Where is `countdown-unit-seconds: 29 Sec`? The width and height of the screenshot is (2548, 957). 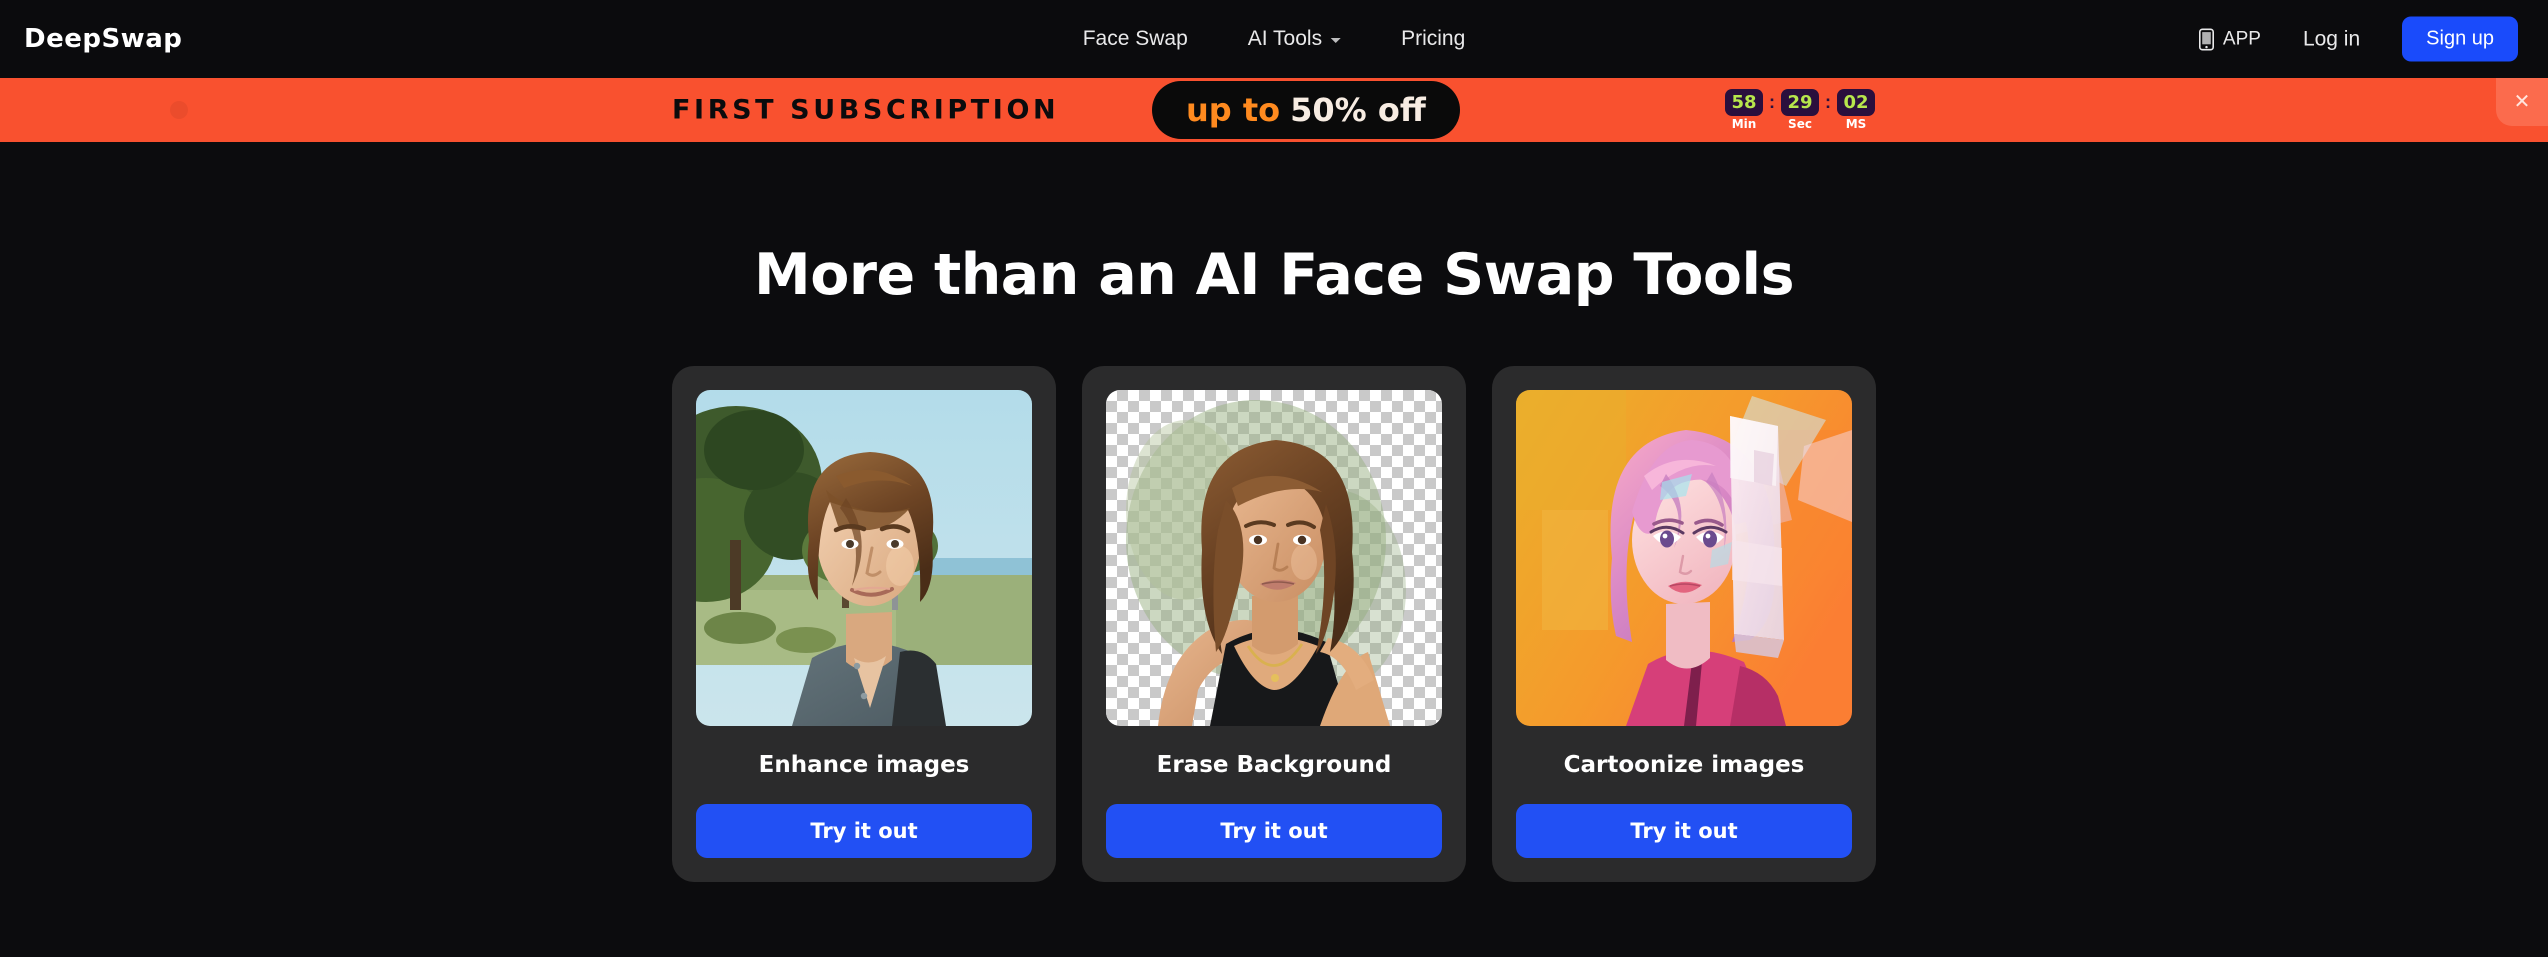
countdown-unit-seconds: 29 Sec is located at coordinates (1800, 110).